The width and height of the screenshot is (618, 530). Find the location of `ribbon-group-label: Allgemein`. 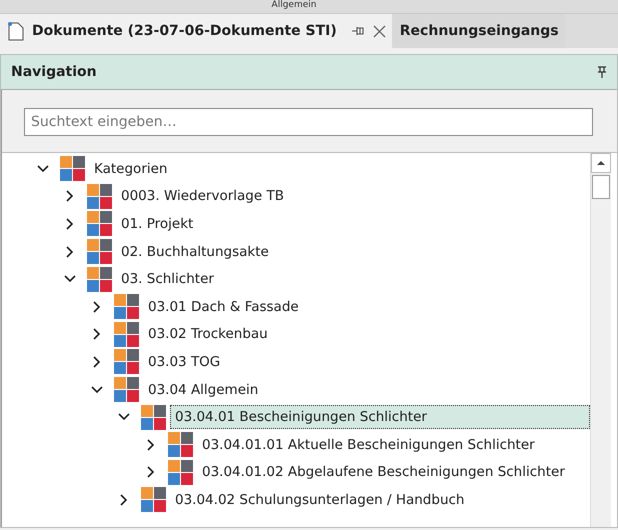

ribbon-group-label: Allgemein is located at coordinates (294, 6).